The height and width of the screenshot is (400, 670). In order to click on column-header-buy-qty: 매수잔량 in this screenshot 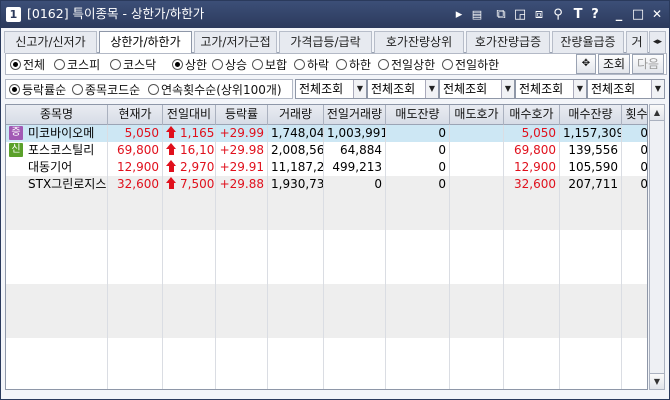, I will do `click(591, 115)`.